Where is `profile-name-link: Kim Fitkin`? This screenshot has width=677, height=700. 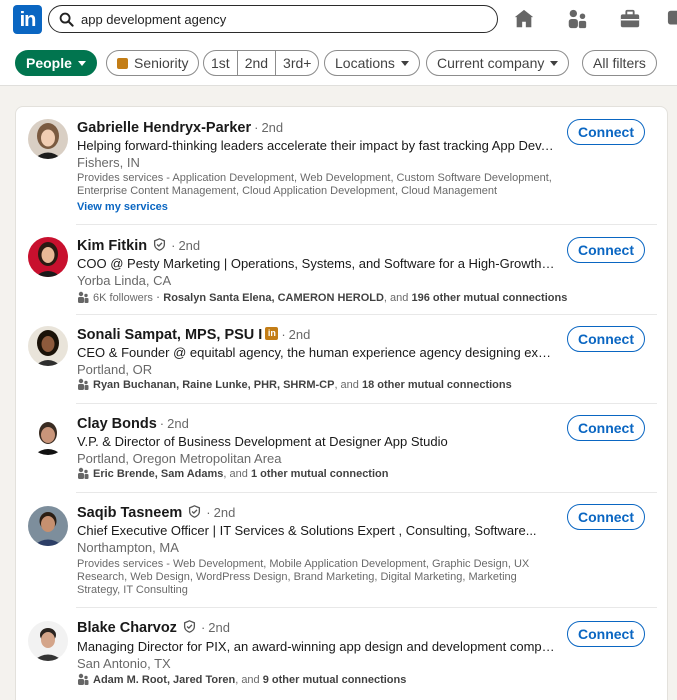 profile-name-link: Kim Fitkin is located at coordinates (112, 246).